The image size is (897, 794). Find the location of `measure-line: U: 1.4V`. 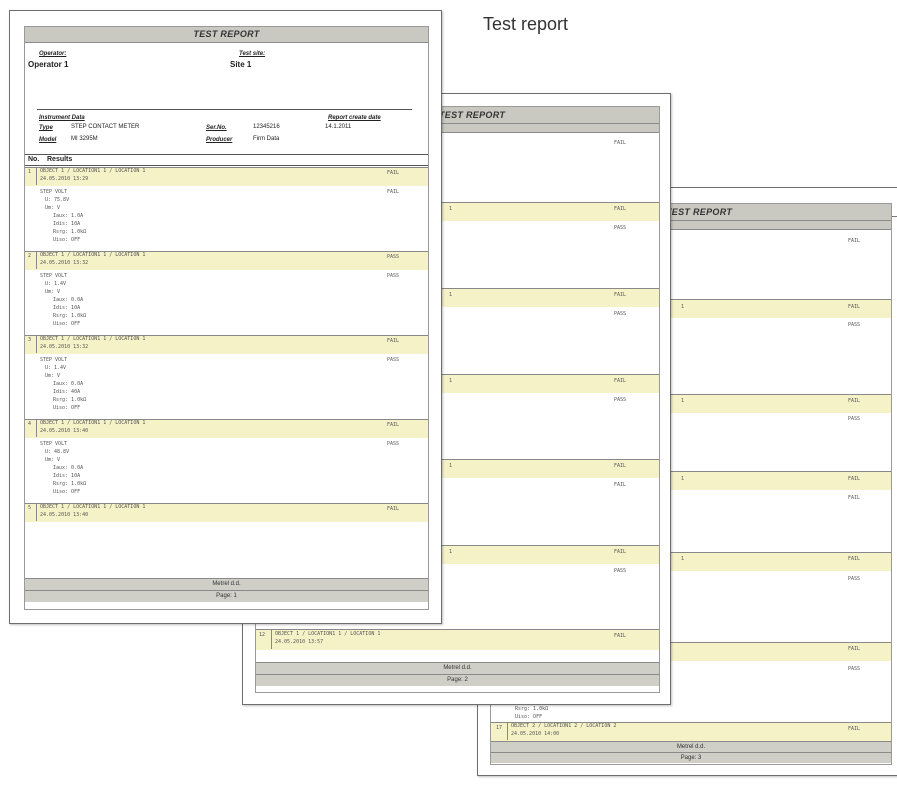

measure-line: U: 1.4V is located at coordinates (56, 284).